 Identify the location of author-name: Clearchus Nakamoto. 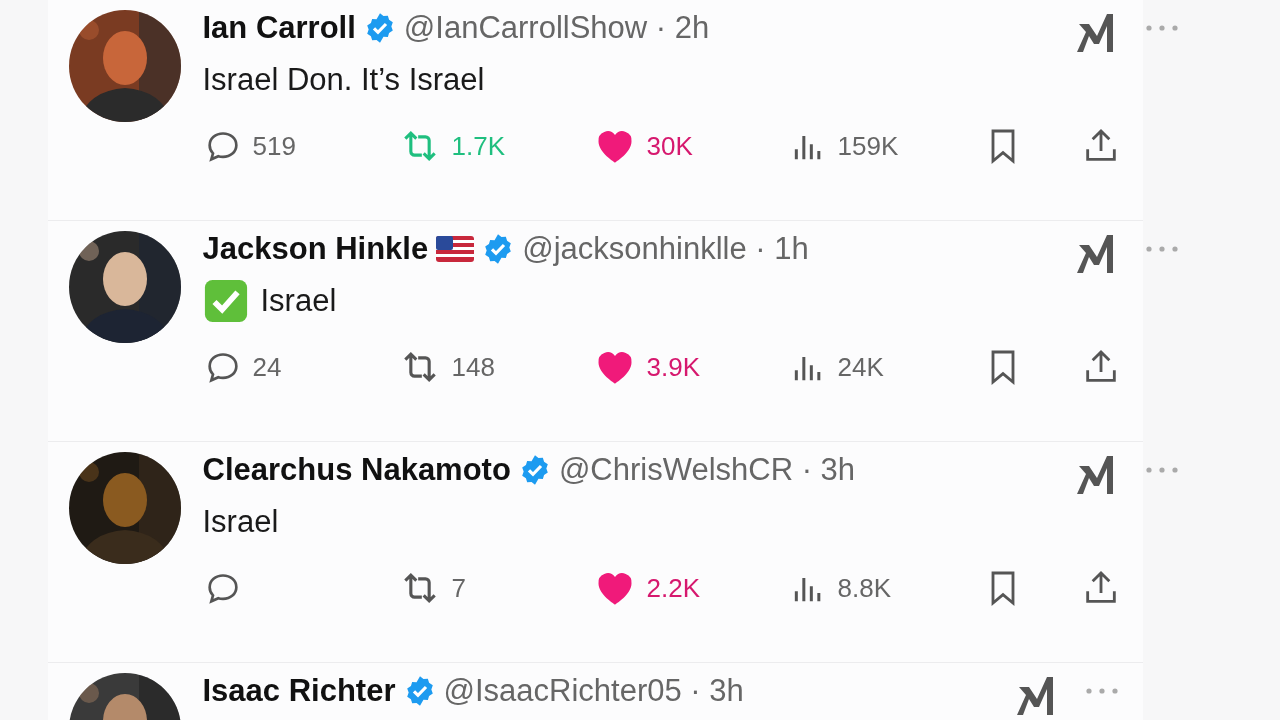
(356, 470).